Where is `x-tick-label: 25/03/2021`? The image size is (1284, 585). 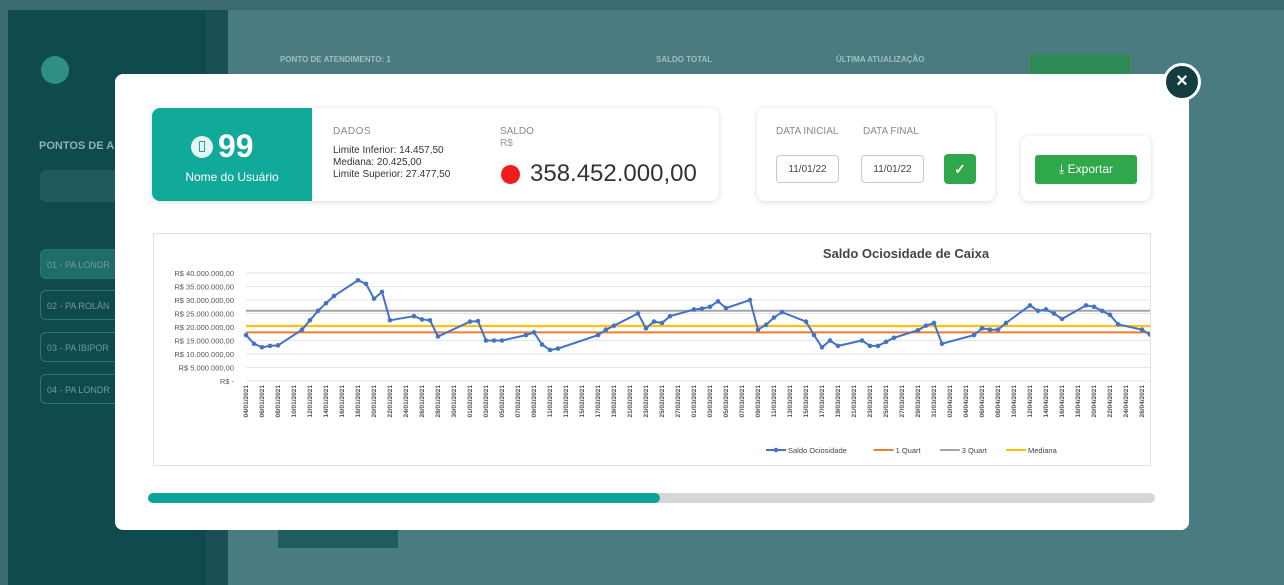 x-tick-label: 25/03/2021 is located at coordinates (886, 401).